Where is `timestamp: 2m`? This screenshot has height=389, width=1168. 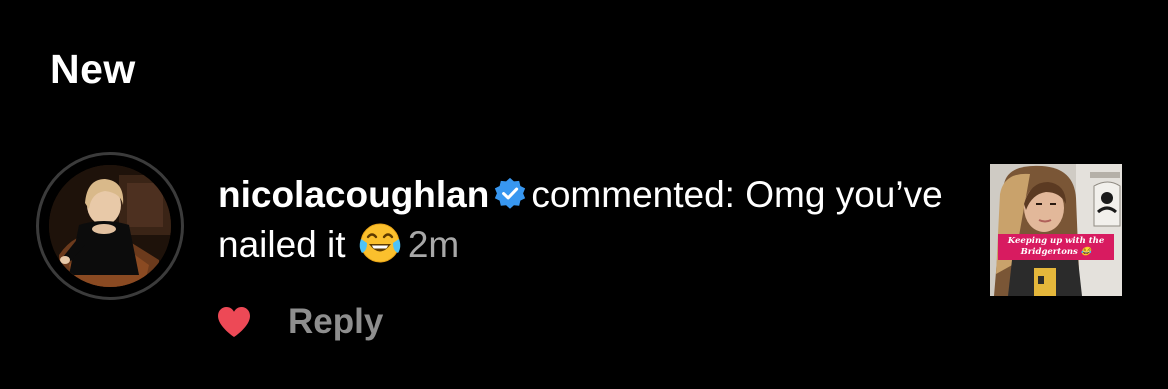 timestamp: 2m is located at coordinates (433, 244).